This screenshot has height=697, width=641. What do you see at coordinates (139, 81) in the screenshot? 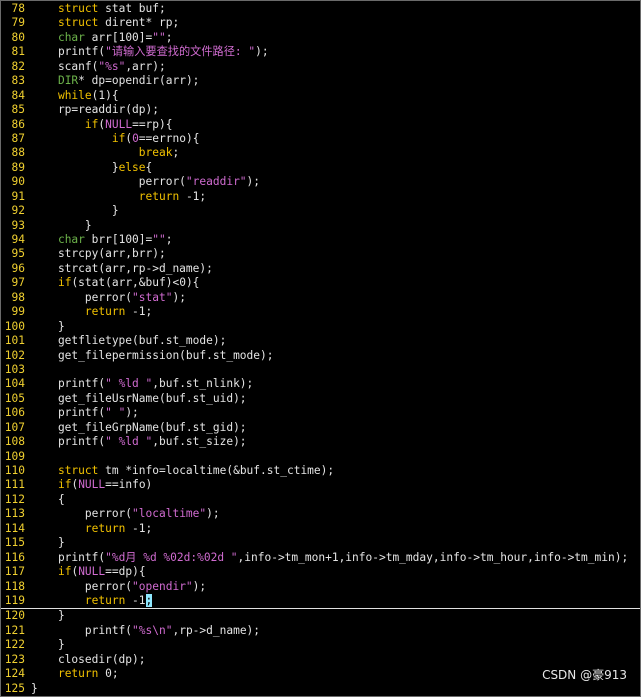
I see `code-token: * dp=opendir(arr);` at bounding box center [139, 81].